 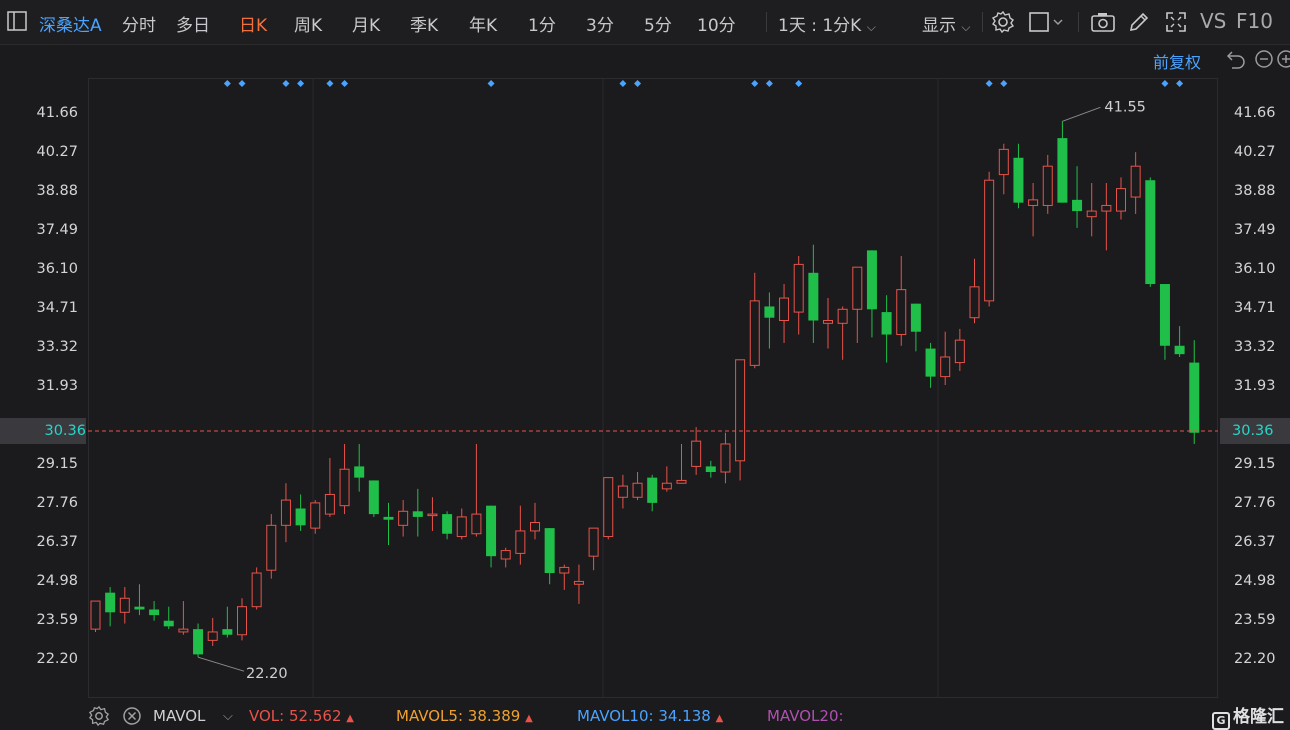 I want to click on period-tab-jik: 季K, so click(x=424, y=23).